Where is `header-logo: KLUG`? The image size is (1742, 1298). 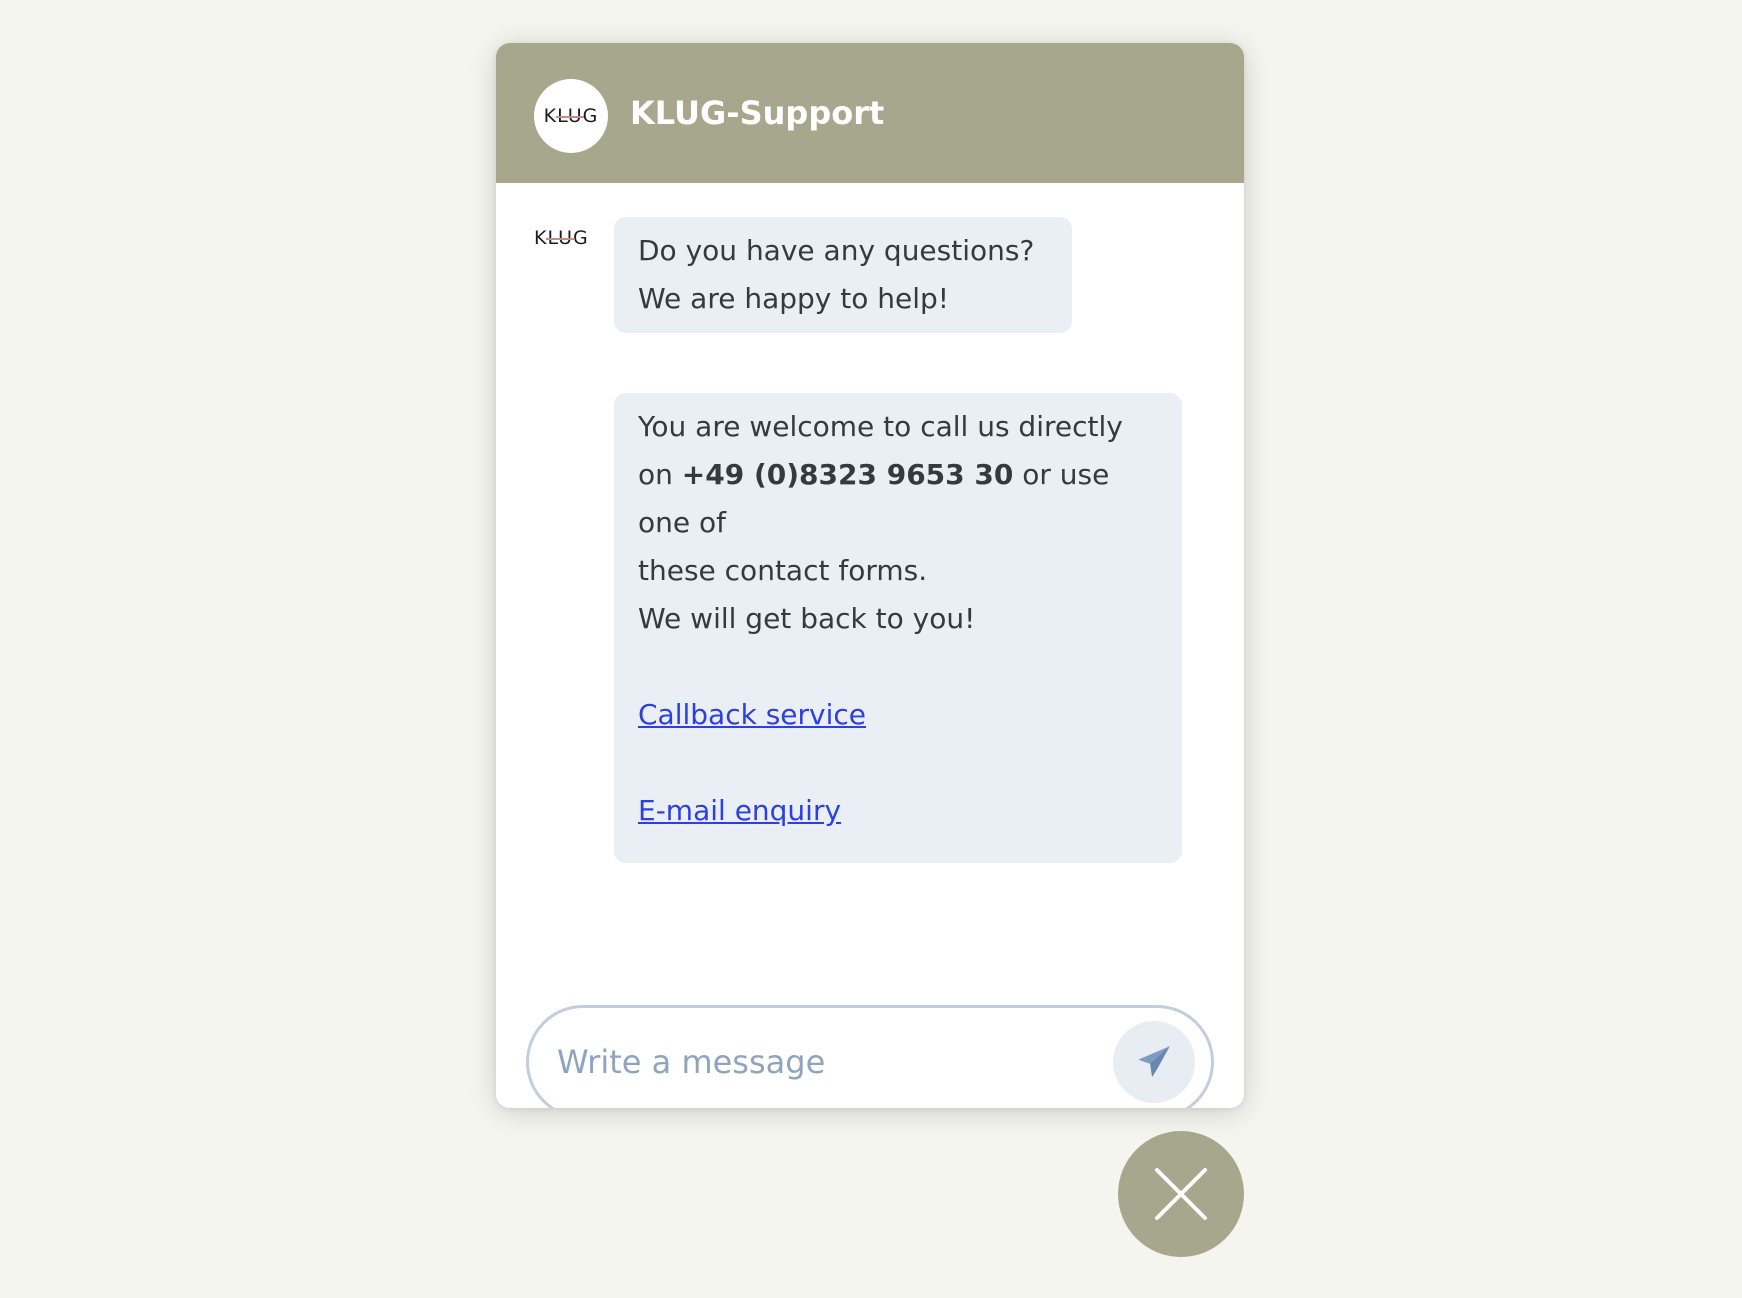
header-logo: KLUG is located at coordinates (571, 116).